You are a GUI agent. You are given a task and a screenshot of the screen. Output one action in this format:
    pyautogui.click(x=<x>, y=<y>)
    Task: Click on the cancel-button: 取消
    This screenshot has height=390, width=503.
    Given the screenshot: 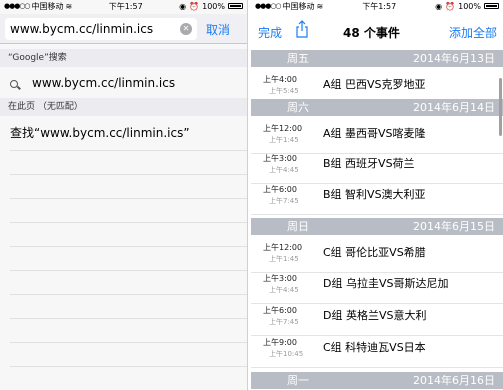 What is the action you would take?
    pyautogui.click(x=218, y=29)
    